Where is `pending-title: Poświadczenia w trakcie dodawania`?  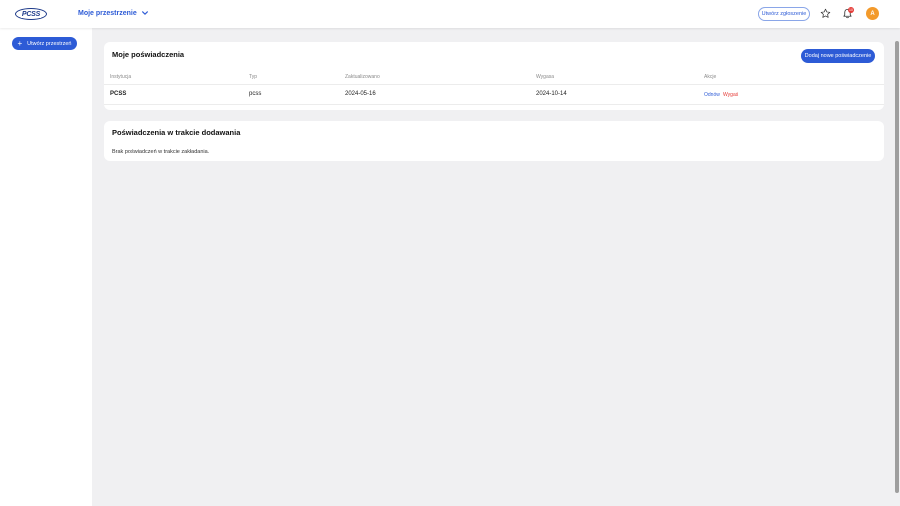
pending-title: Poświadczenia w trakcie dodawania is located at coordinates (176, 132).